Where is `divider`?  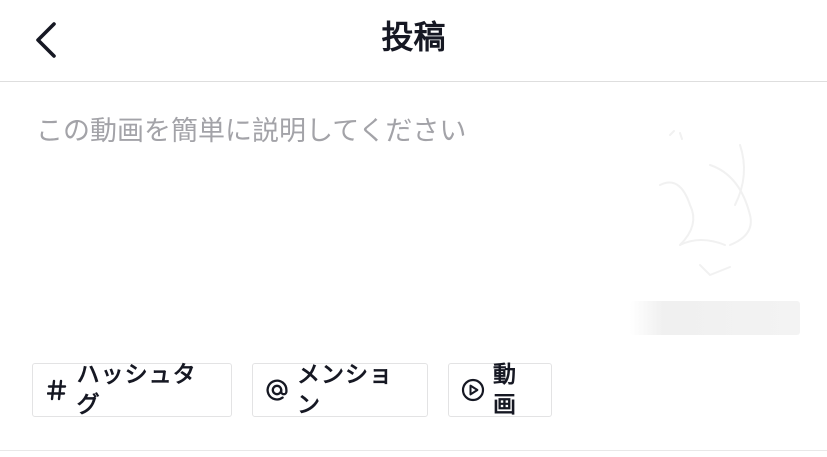
divider is located at coordinates (413, 450).